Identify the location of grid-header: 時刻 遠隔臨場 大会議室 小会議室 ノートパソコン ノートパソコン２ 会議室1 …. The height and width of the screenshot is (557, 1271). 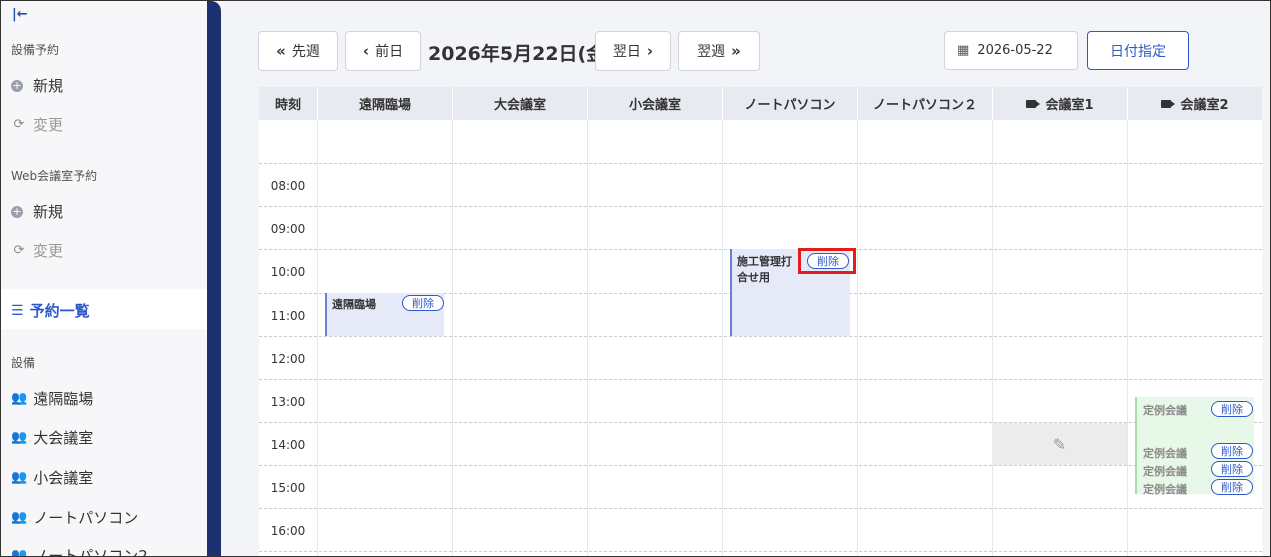
(760, 103).